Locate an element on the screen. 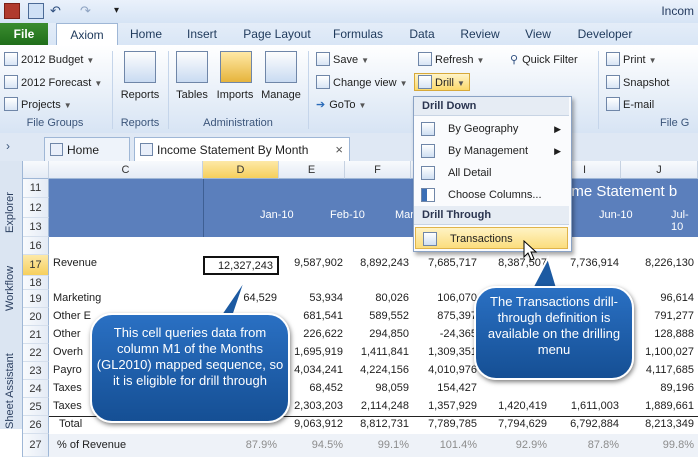 Image resolution: width=698 pixels, height=457 pixels. table-cell: 2,114,248 is located at coordinates (377, 406).